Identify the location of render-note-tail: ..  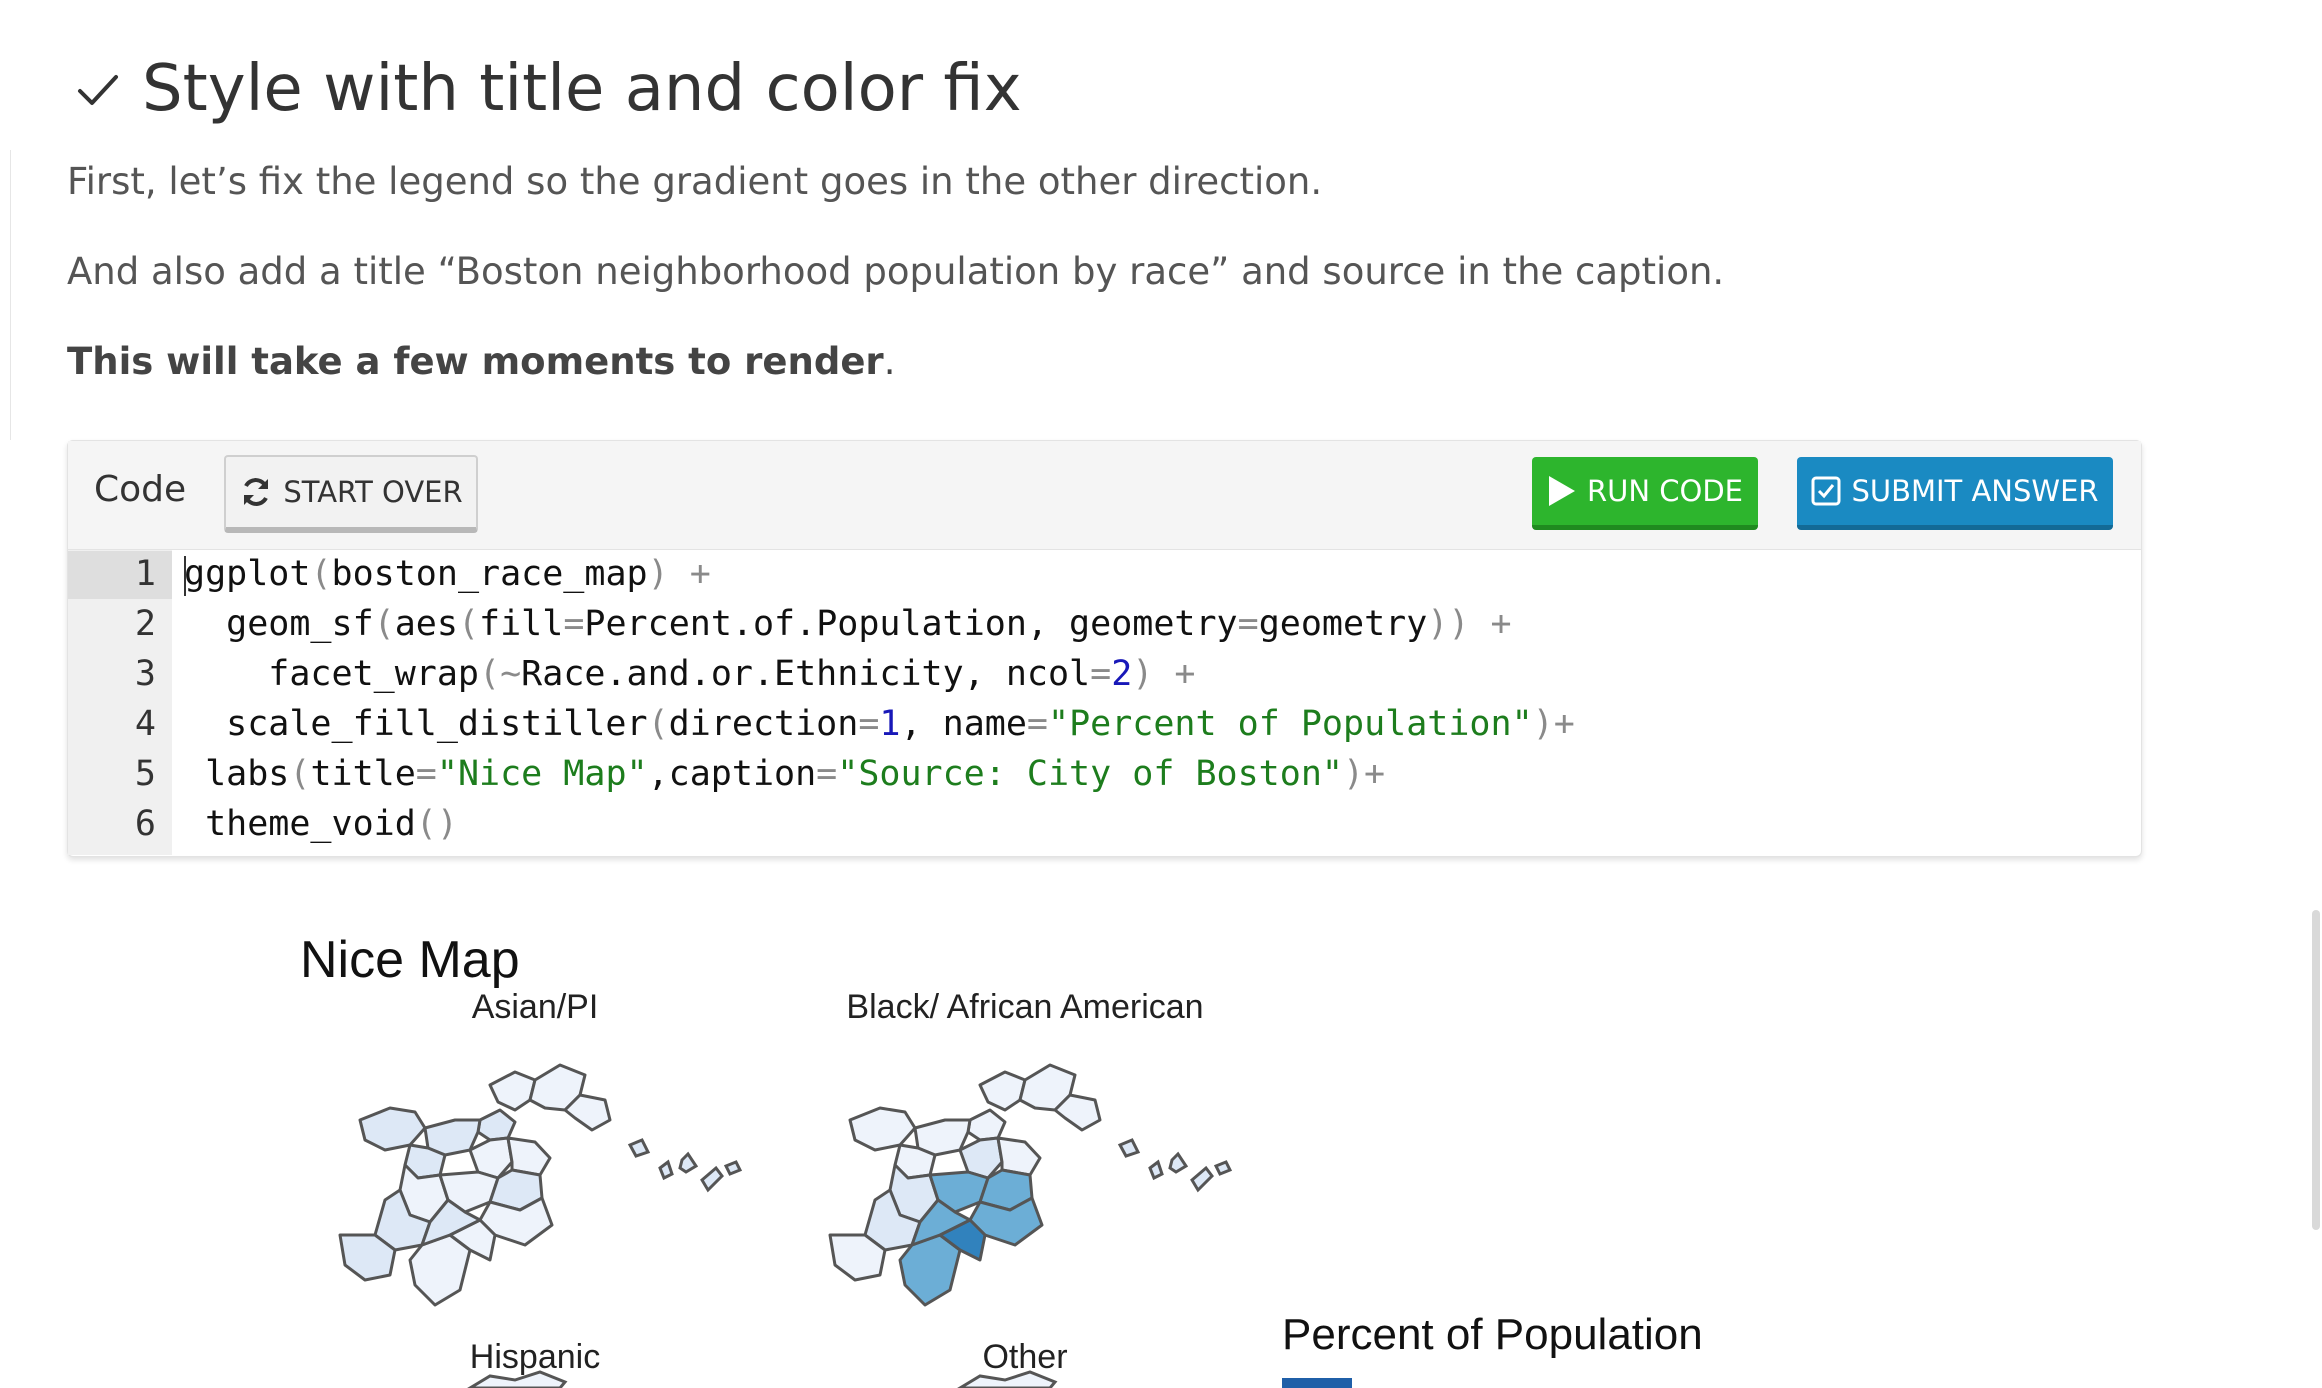
(889, 361).